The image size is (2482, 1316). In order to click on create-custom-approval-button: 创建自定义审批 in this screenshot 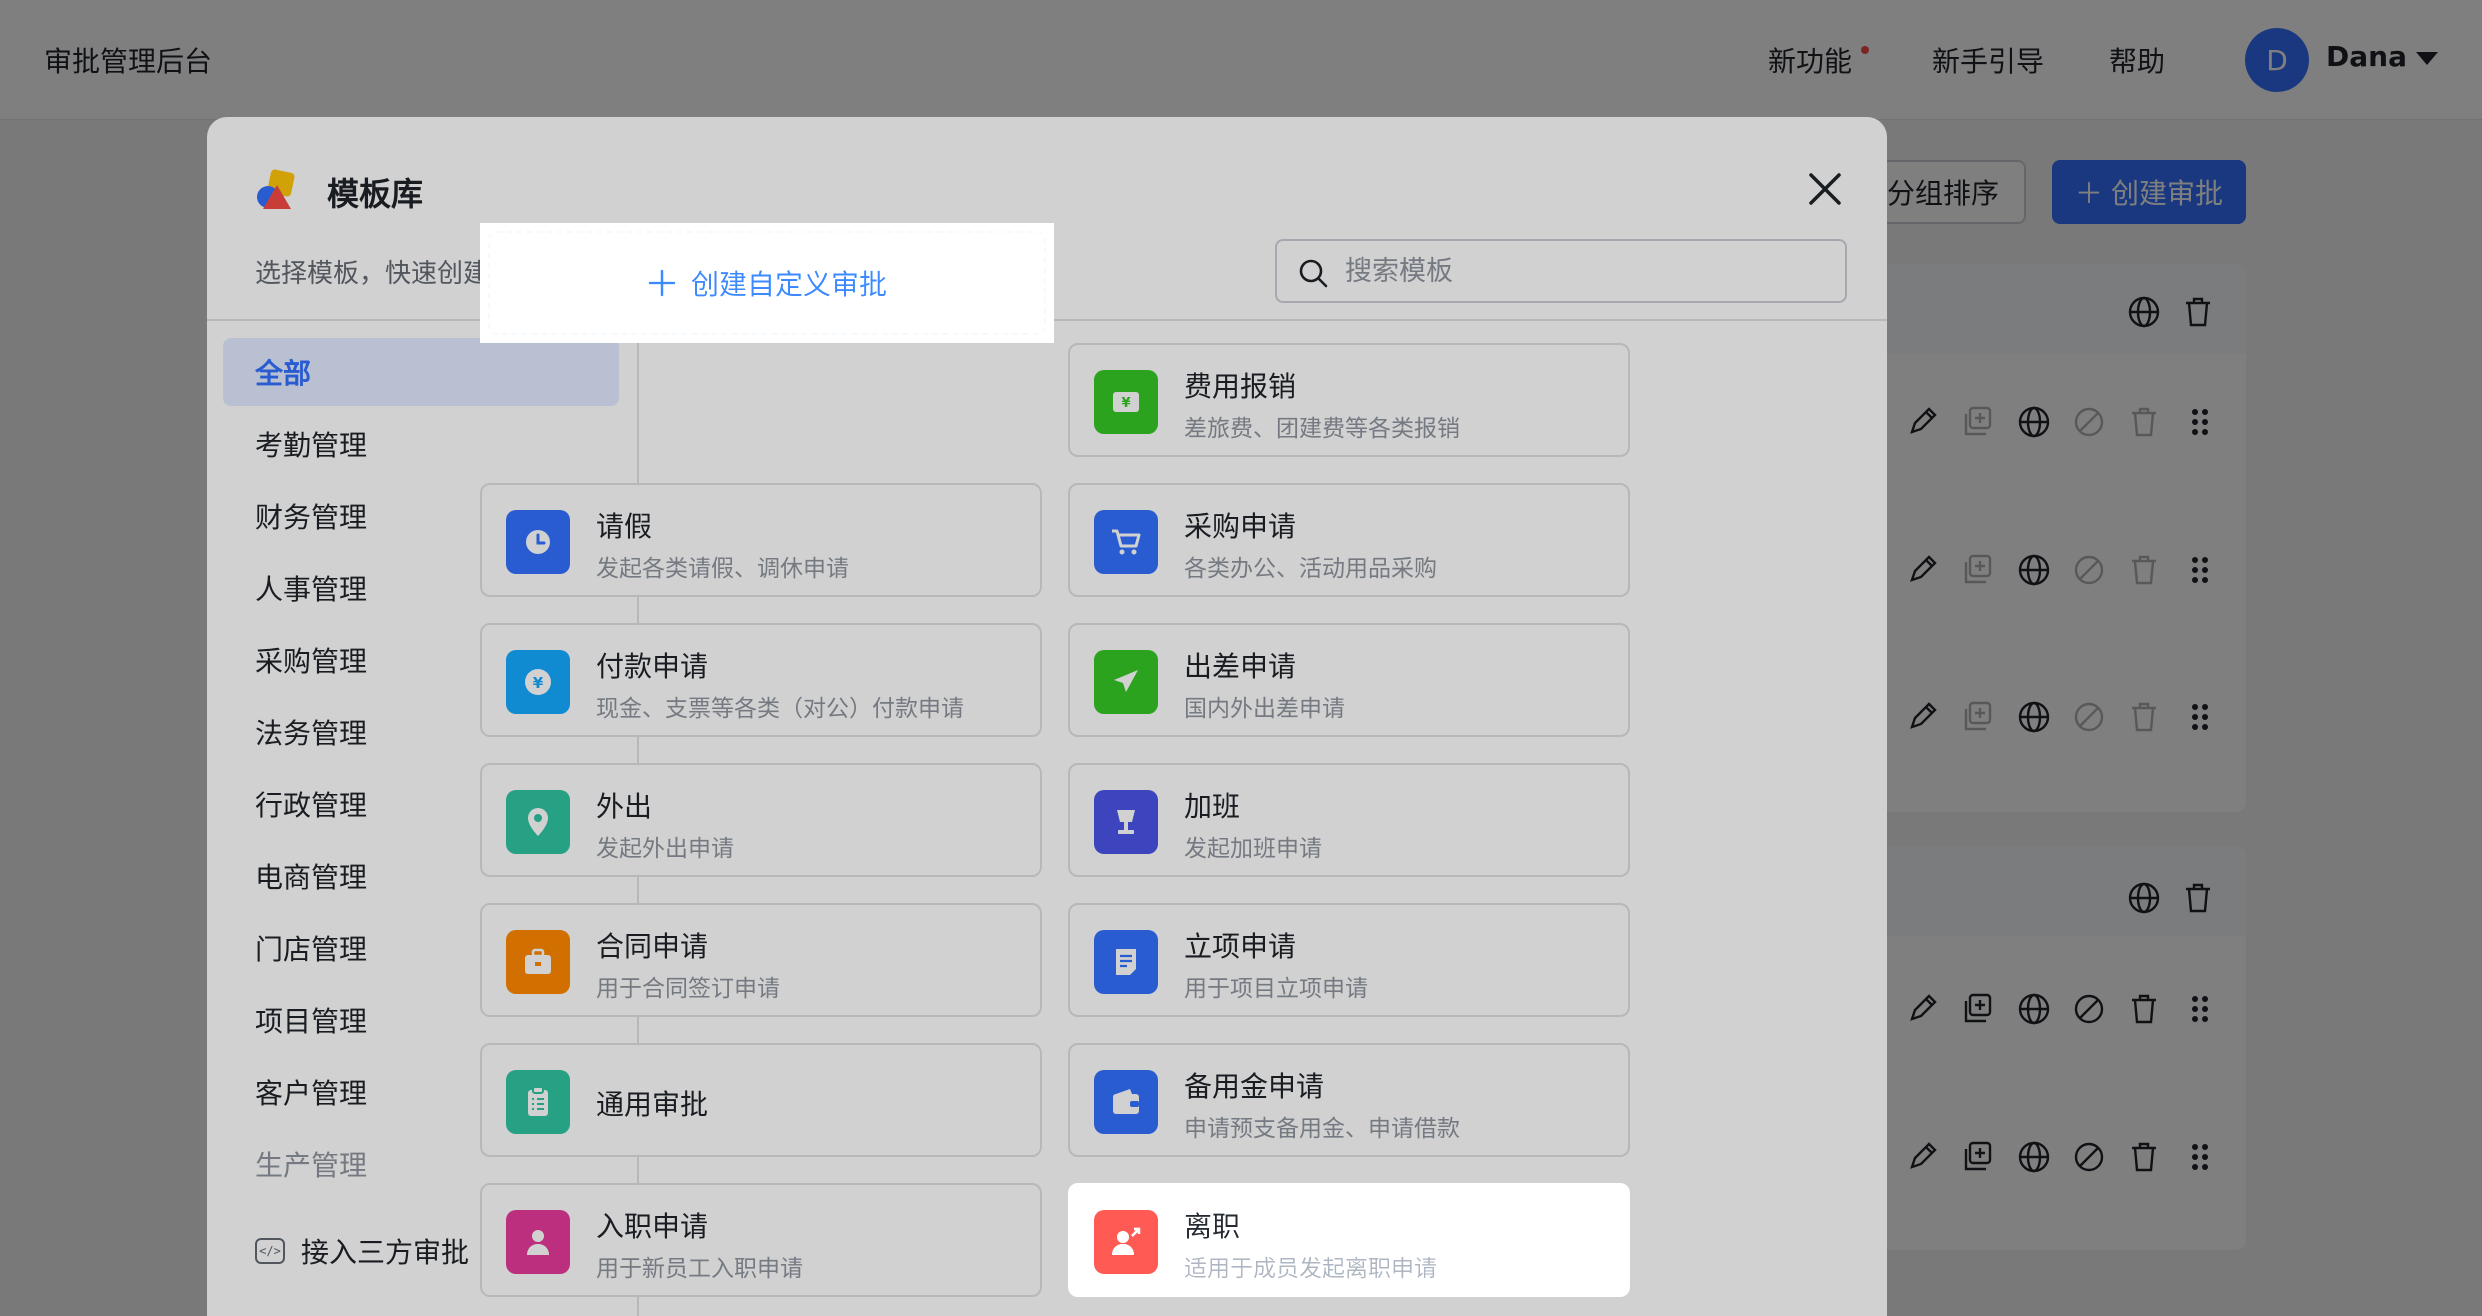, I will do `click(767, 283)`.